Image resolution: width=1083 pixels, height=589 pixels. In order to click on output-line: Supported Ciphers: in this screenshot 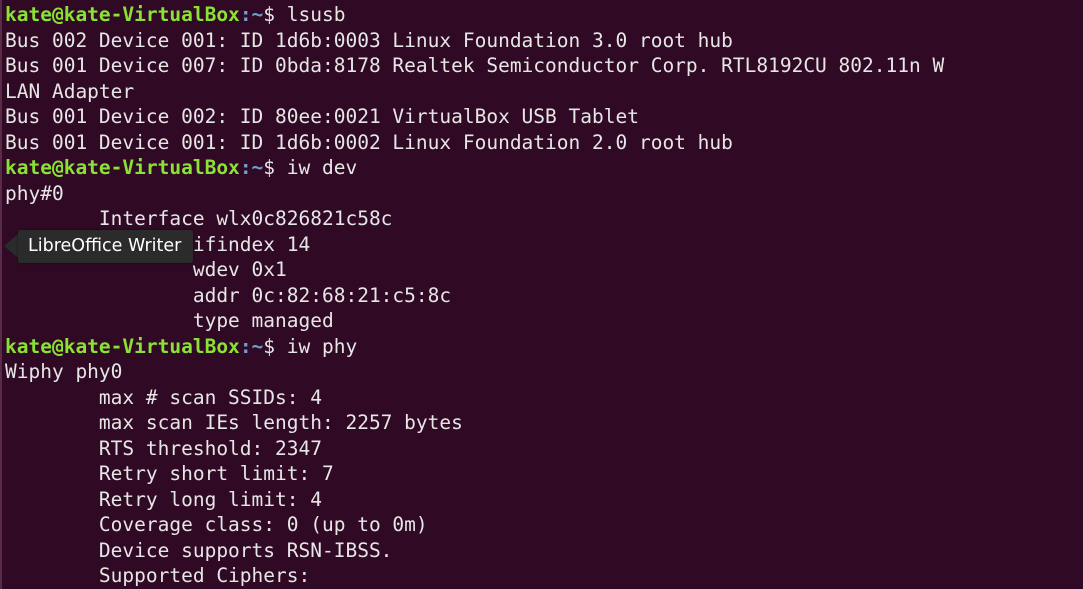, I will do `click(158, 575)`.